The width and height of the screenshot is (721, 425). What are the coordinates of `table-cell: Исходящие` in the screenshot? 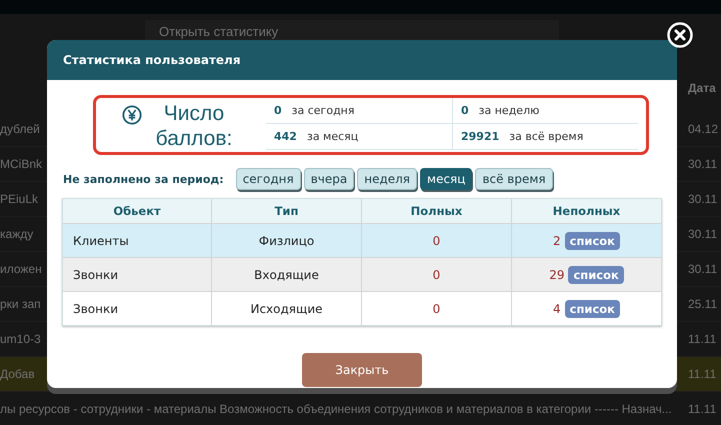 It's located at (286, 308).